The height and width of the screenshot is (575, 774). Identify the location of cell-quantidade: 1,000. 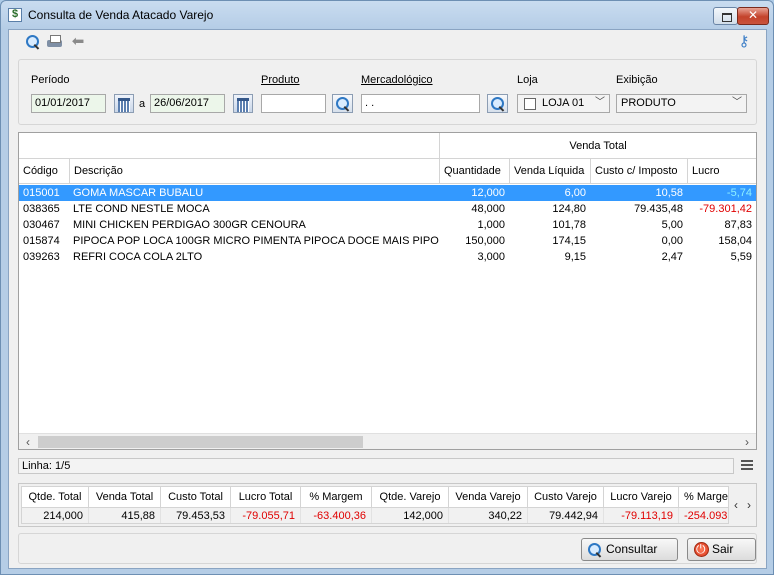
(491, 225).